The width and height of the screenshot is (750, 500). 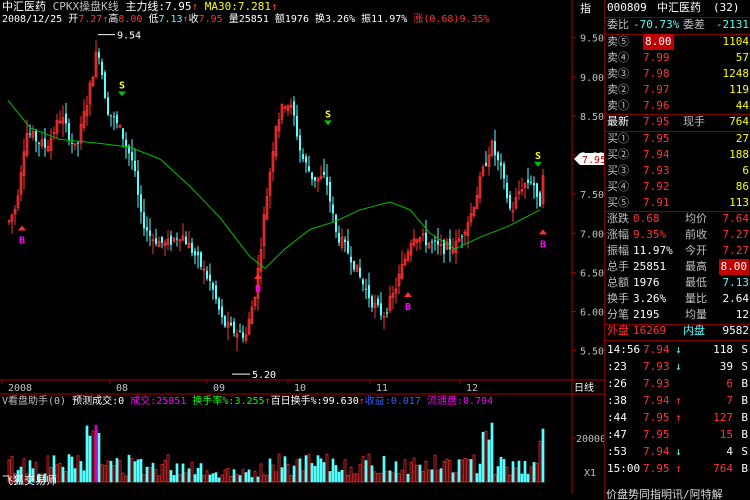 I want to click on buy-price: 7.91, so click(x=656, y=202).